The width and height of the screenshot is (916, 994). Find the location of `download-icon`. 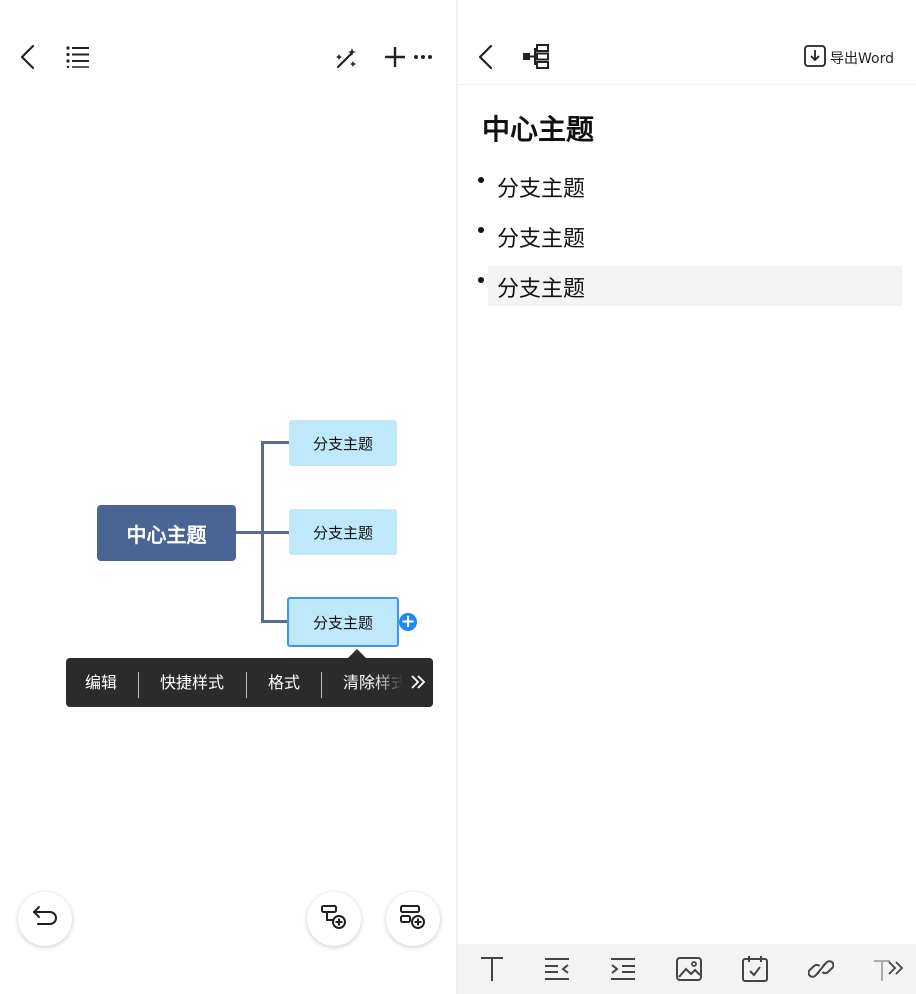

download-icon is located at coordinates (815, 58).